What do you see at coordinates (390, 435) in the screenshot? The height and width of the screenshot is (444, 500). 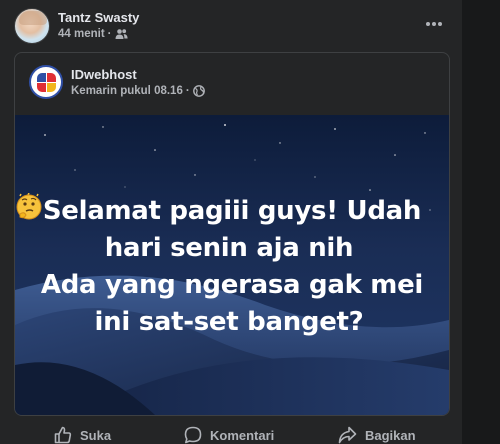 I see `share-label: Bagikan` at bounding box center [390, 435].